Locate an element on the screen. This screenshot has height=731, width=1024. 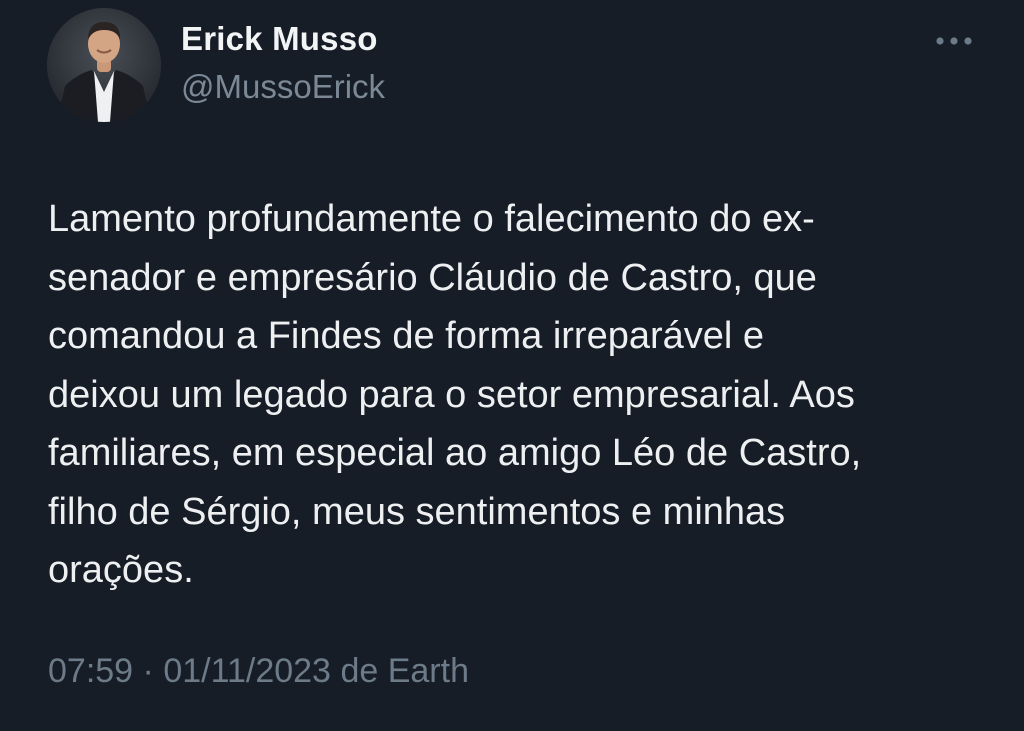
more-horizontal-icon is located at coordinates (954, 41).